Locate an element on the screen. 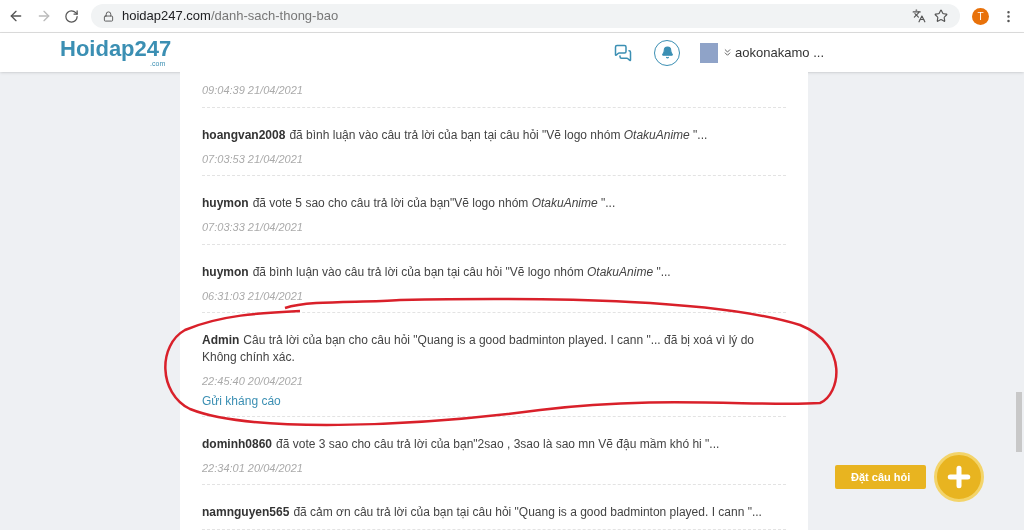  reload-icon is located at coordinates (71, 16).